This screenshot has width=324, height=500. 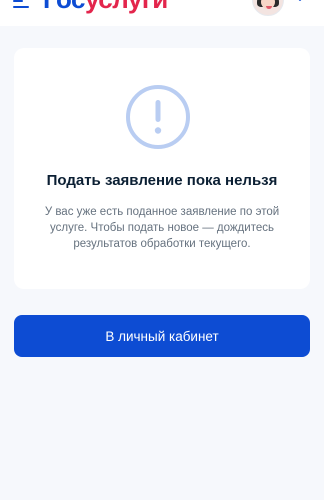 I want to click on card-title: Подать заявление пока нельзя, so click(x=162, y=180).